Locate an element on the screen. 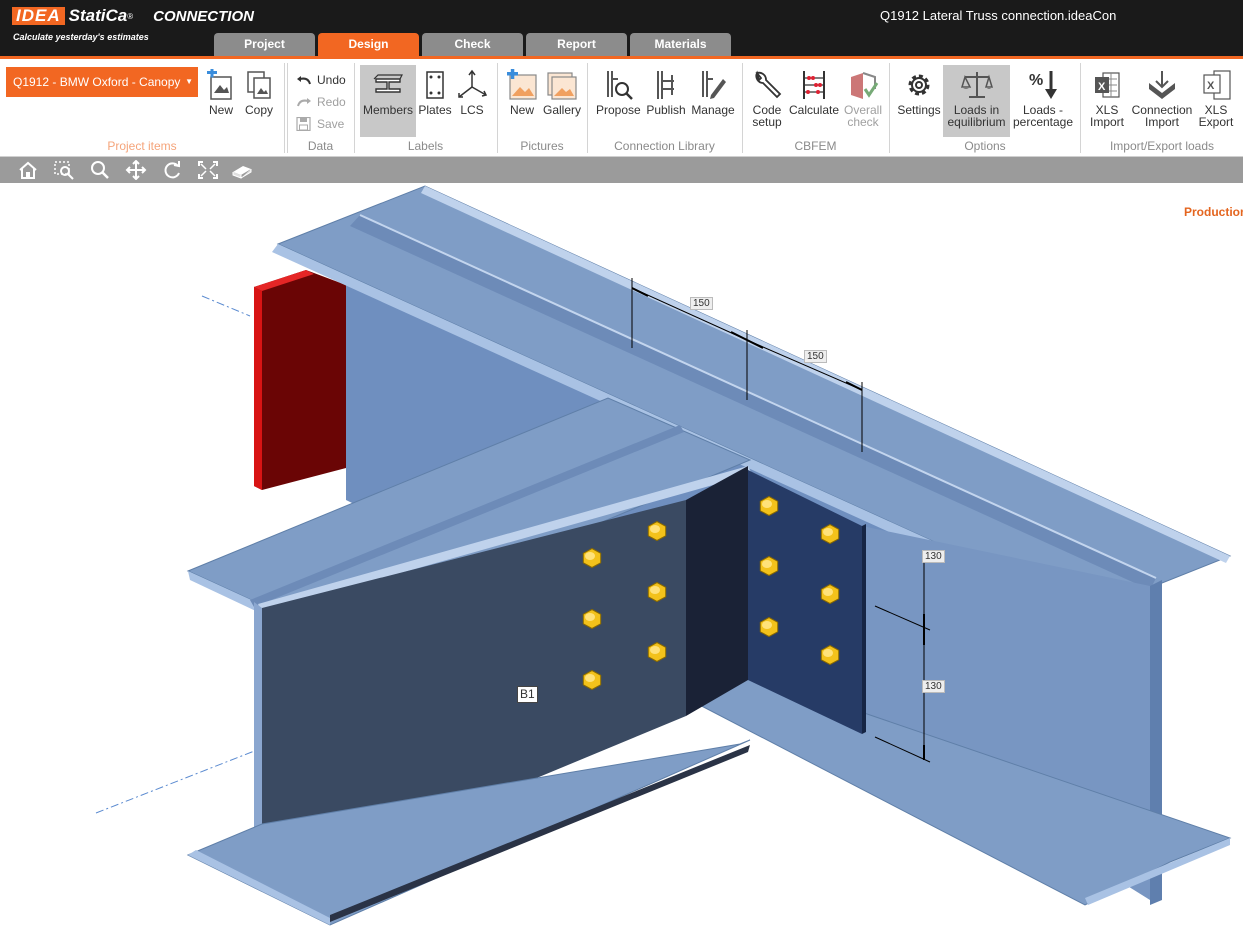 The width and height of the screenshot is (1243, 938). logo-idea: IDEA is located at coordinates (38, 16).